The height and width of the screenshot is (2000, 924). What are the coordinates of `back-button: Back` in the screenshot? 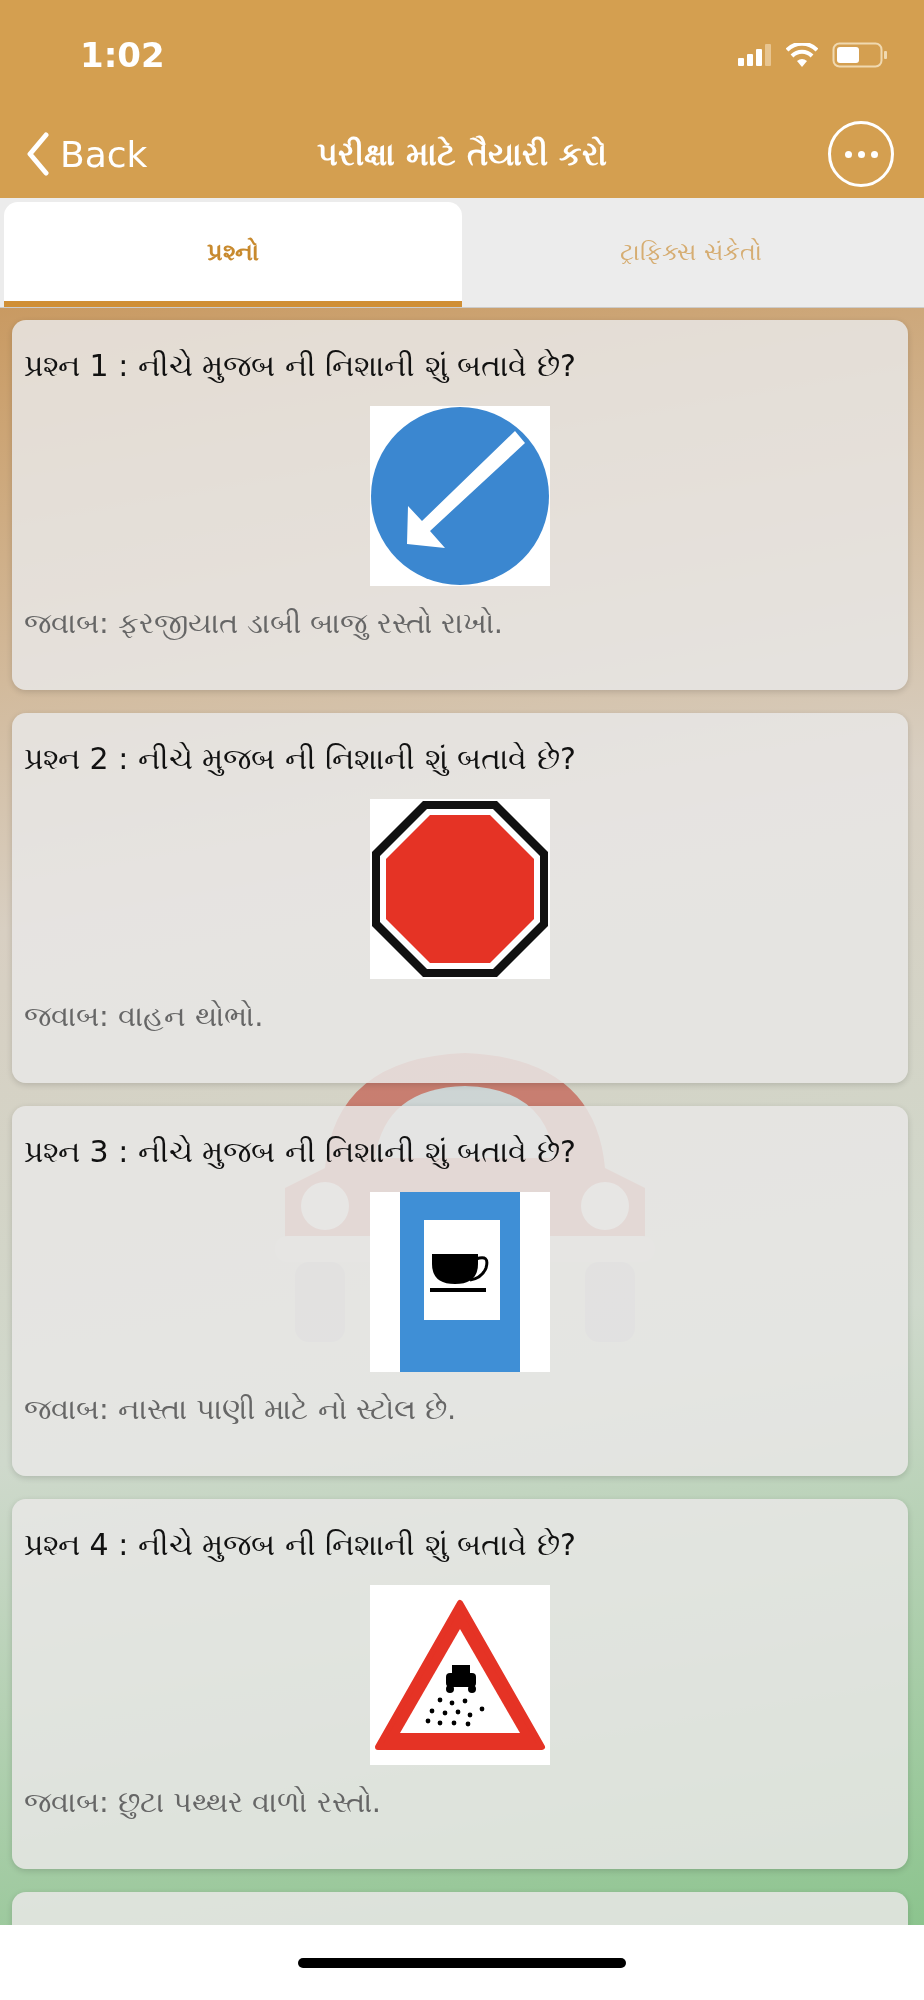 It's located at (87, 154).